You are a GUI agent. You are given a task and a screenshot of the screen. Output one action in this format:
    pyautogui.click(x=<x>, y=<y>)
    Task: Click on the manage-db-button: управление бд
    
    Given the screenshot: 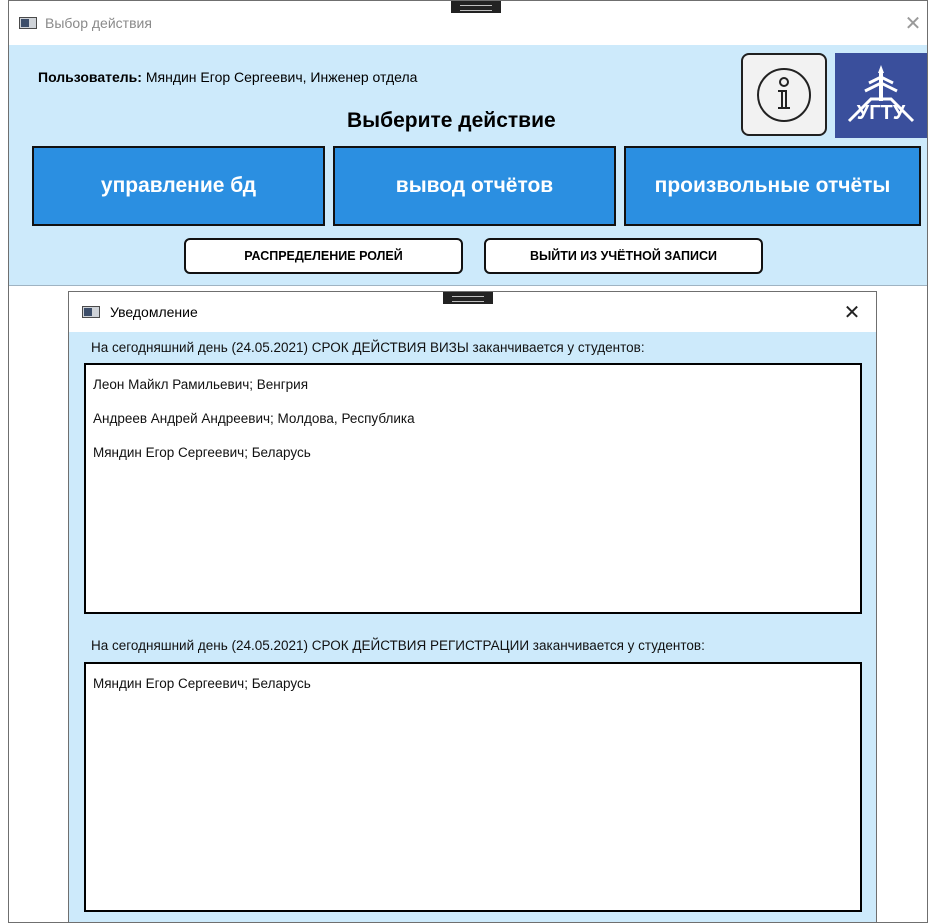 What is the action you would take?
    pyautogui.click(x=178, y=186)
    